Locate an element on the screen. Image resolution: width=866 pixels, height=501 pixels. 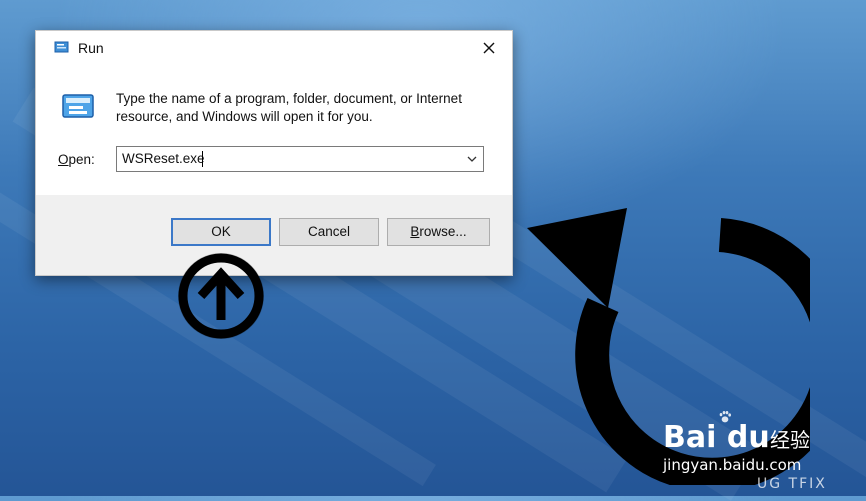
title-bar: Run is located at coordinates (274, 48).